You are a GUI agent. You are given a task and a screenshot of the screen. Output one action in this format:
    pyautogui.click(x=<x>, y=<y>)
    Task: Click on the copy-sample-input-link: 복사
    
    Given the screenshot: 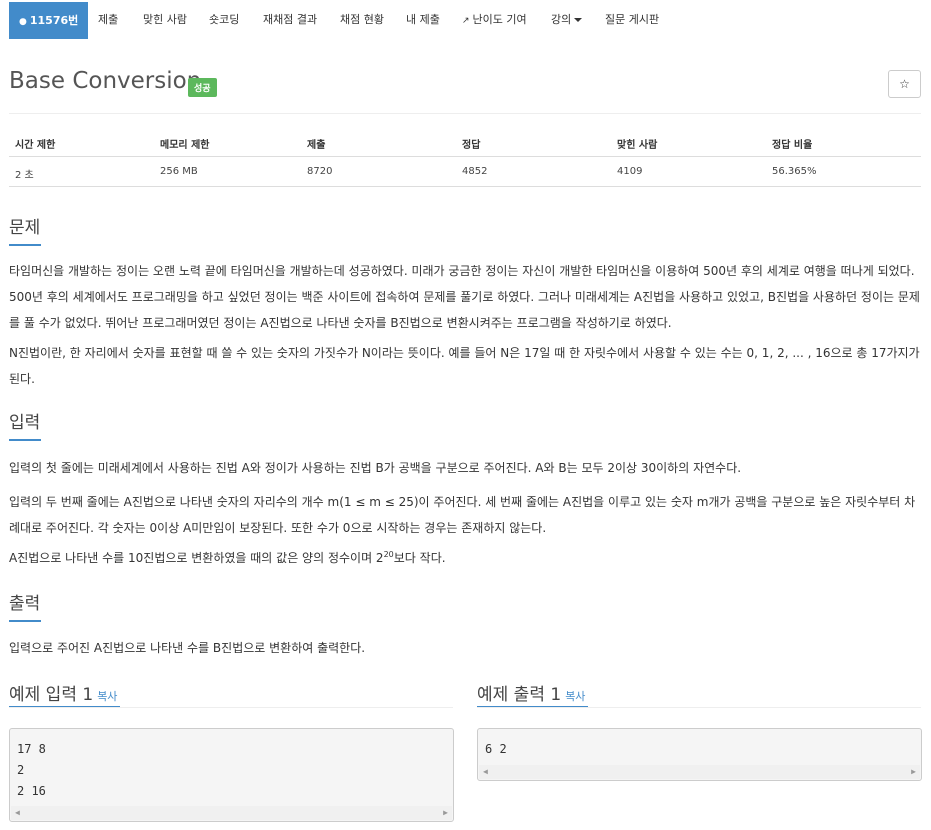 What is the action you would take?
    pyautogui.click(x=107, y=696)
    